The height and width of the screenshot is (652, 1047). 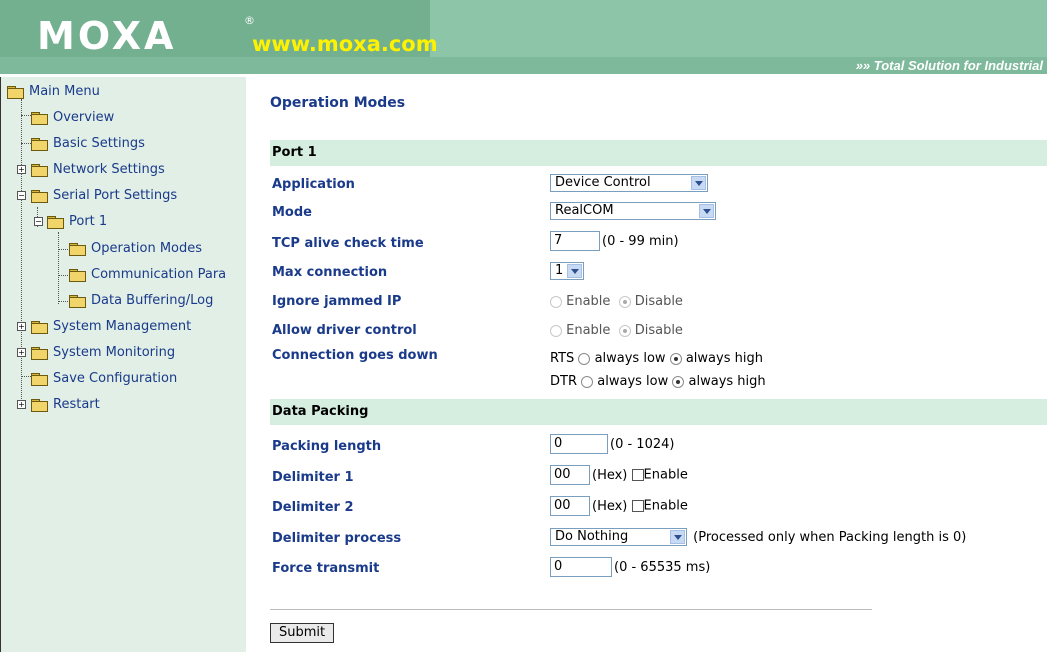 I want to click on sidebar-item-communication-parameters: Communication Para, so click(x=147, y=275).